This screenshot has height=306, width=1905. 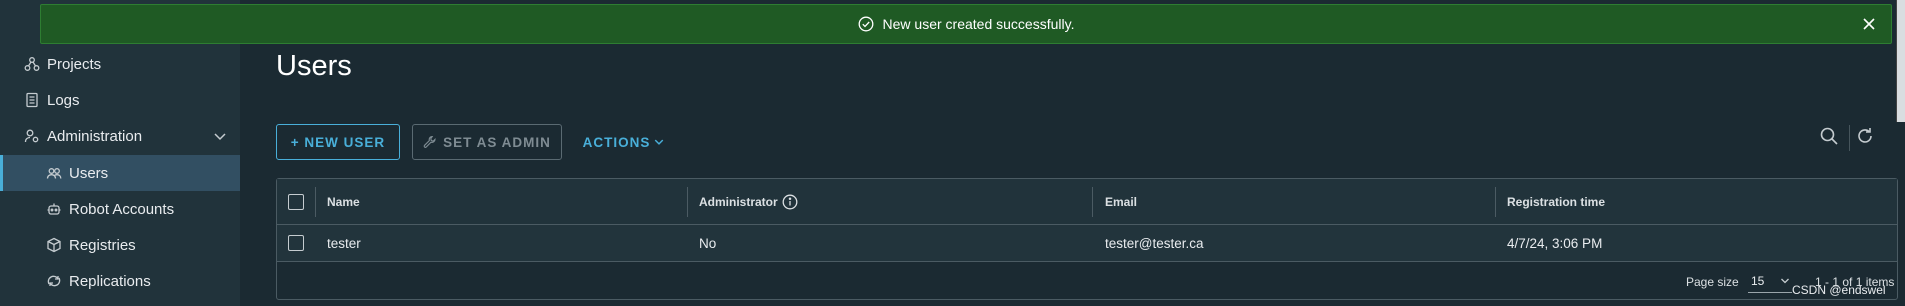 I want to click on logs-icon, so click(x=32, y=100).